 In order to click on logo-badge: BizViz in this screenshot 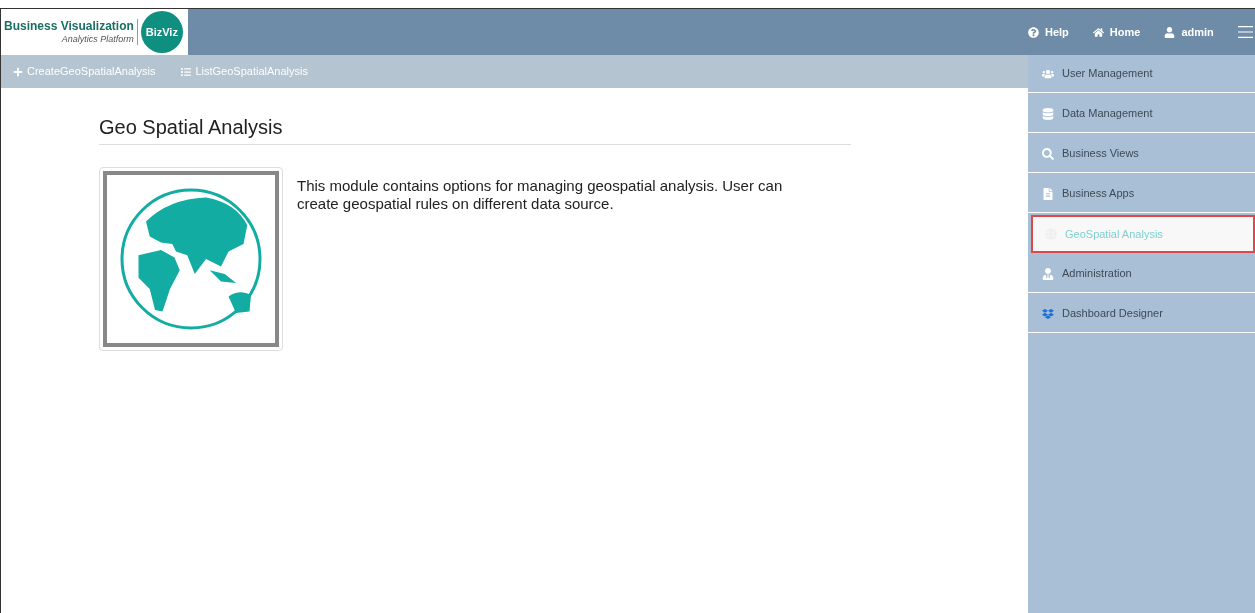, I will do `click(161, 32)`.